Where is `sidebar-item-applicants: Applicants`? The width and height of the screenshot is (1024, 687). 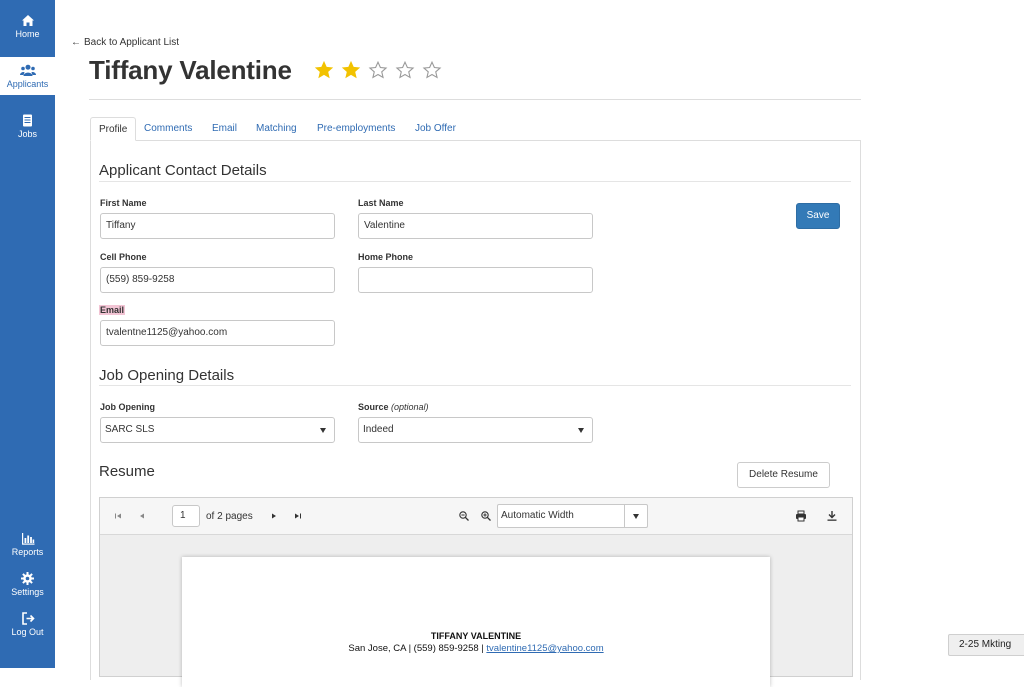 sidebar-item-applicants: Applicants is located at coordinates (27, 76).